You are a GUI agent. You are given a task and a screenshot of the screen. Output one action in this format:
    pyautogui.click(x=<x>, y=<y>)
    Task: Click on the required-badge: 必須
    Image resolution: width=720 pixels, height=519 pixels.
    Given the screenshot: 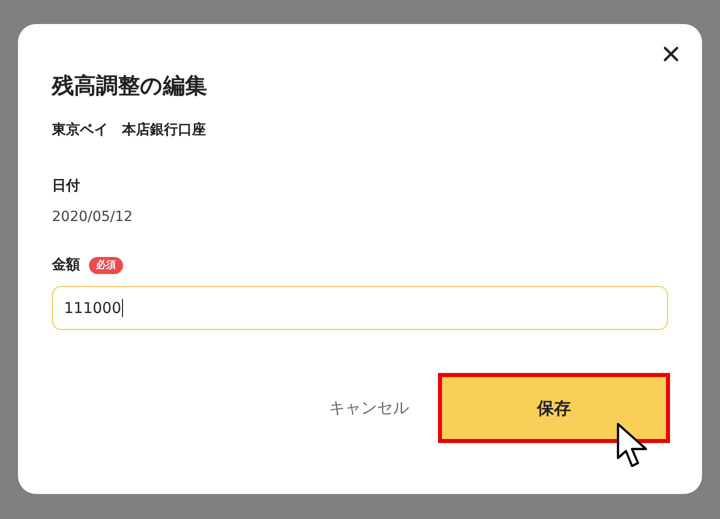 What is the action you would take?
    pyautogui.click(x=106, y=265)
    